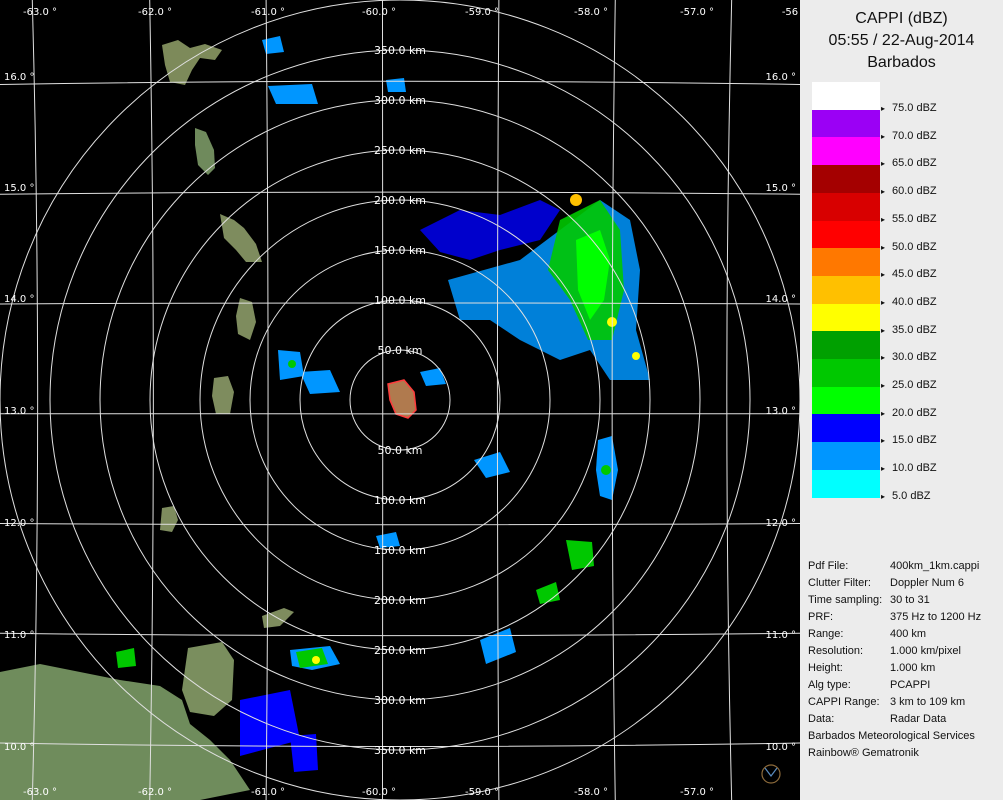  What do you see at coordinates (907, 264) in the screenshot?
I see `legend-item: ▸ 45.0 dBZ` at bounding box center [907, 264].